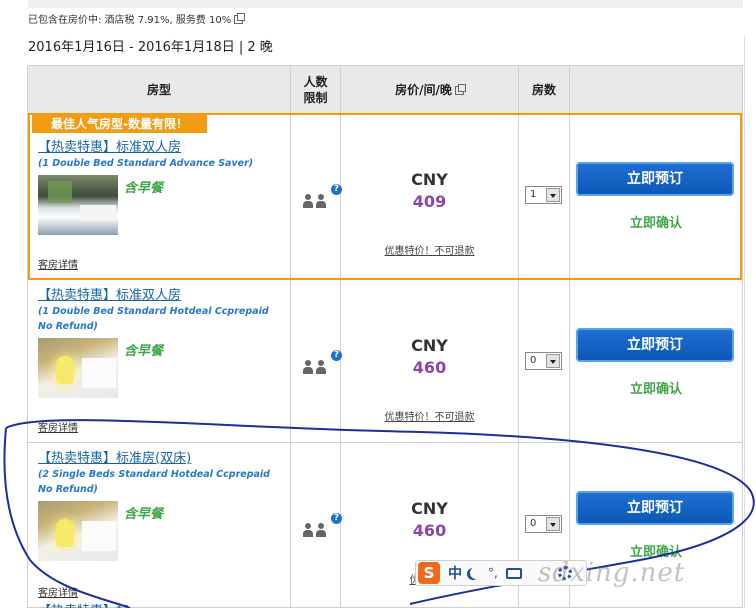  I want to click on next-room-name: 【热卖特惠】标, so click(83, 604).